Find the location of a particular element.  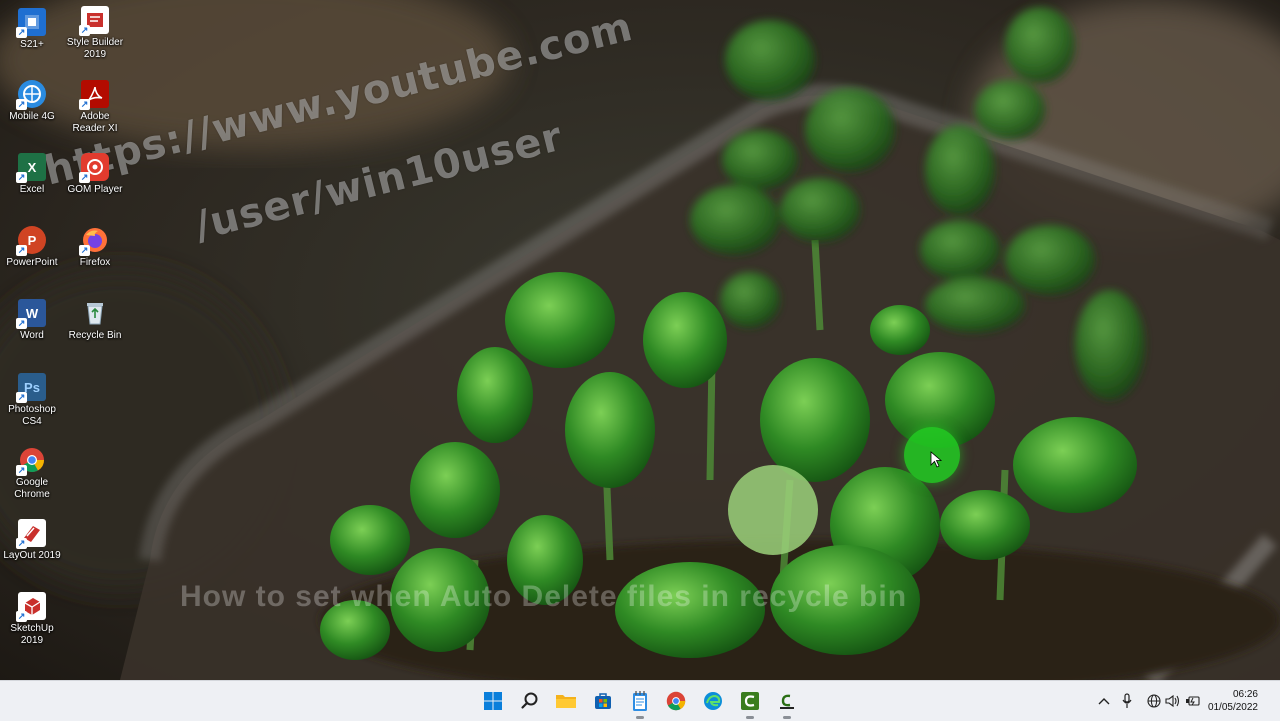

excel-icon: X ↗ is located at coordinates (31, 168).